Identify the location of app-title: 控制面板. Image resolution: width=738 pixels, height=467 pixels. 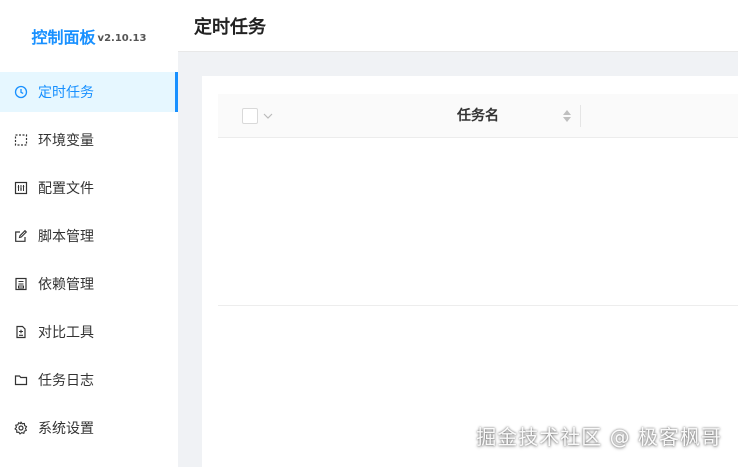
(63, 37).